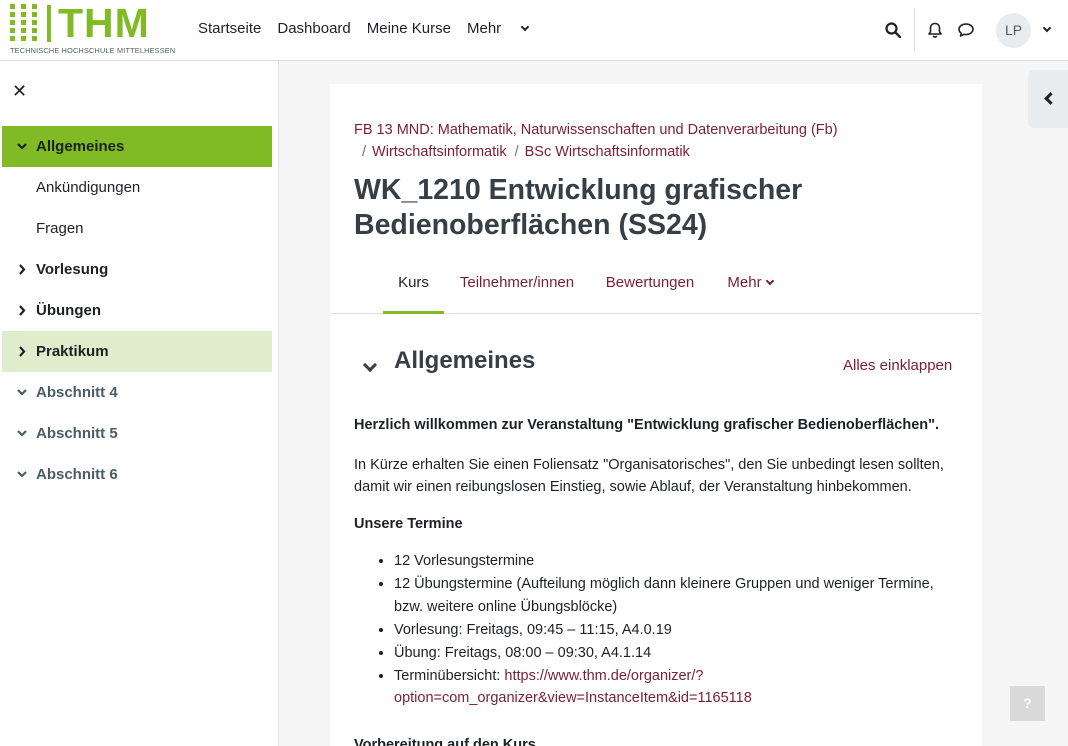 Image resolution: width=1068 pixels, height=746 pixels. I want to click on primary-nav: Startseite Dashboard Meine Kurse Mehr, so click(379, 28).